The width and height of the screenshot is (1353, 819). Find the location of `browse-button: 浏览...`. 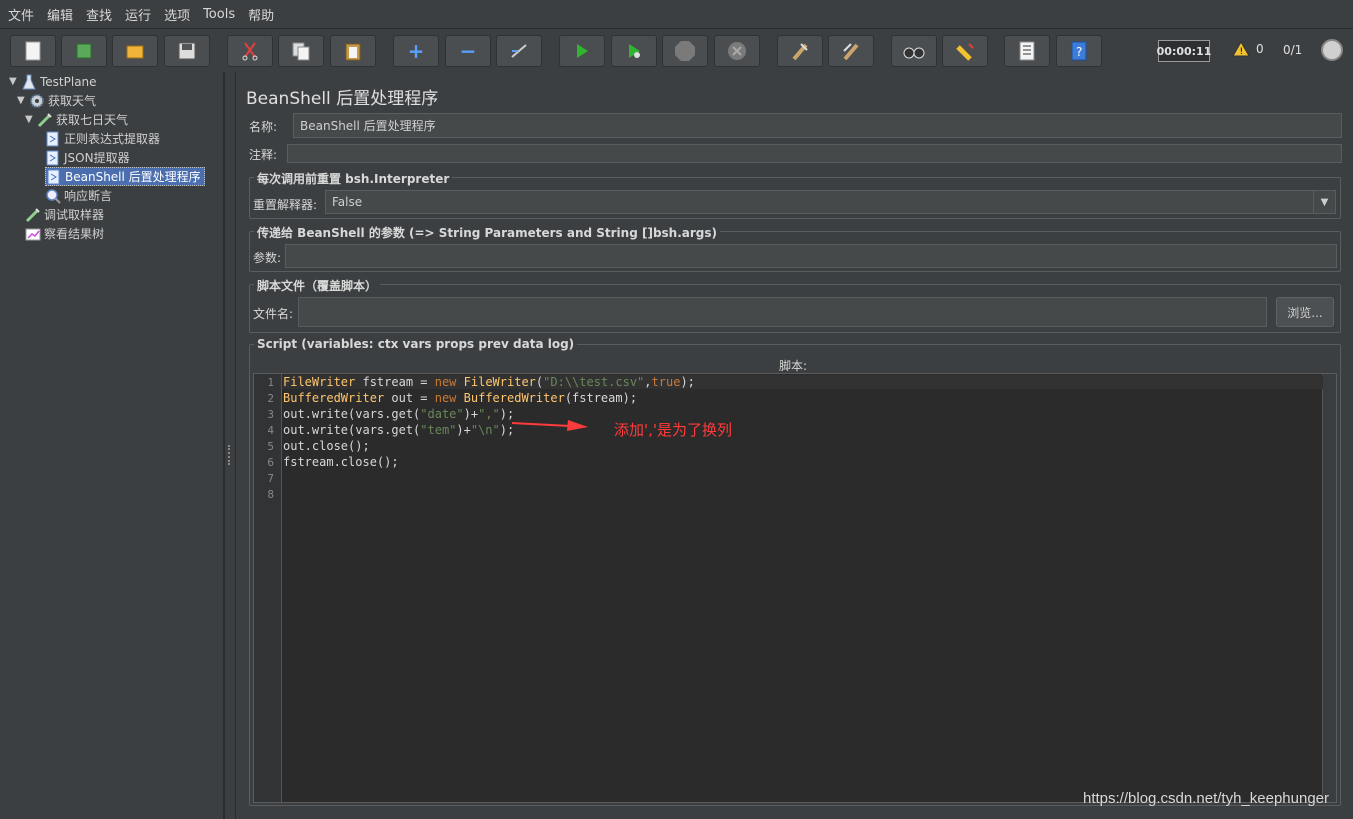

browse-button: 浏览... is located at coordinates (1305, 312).